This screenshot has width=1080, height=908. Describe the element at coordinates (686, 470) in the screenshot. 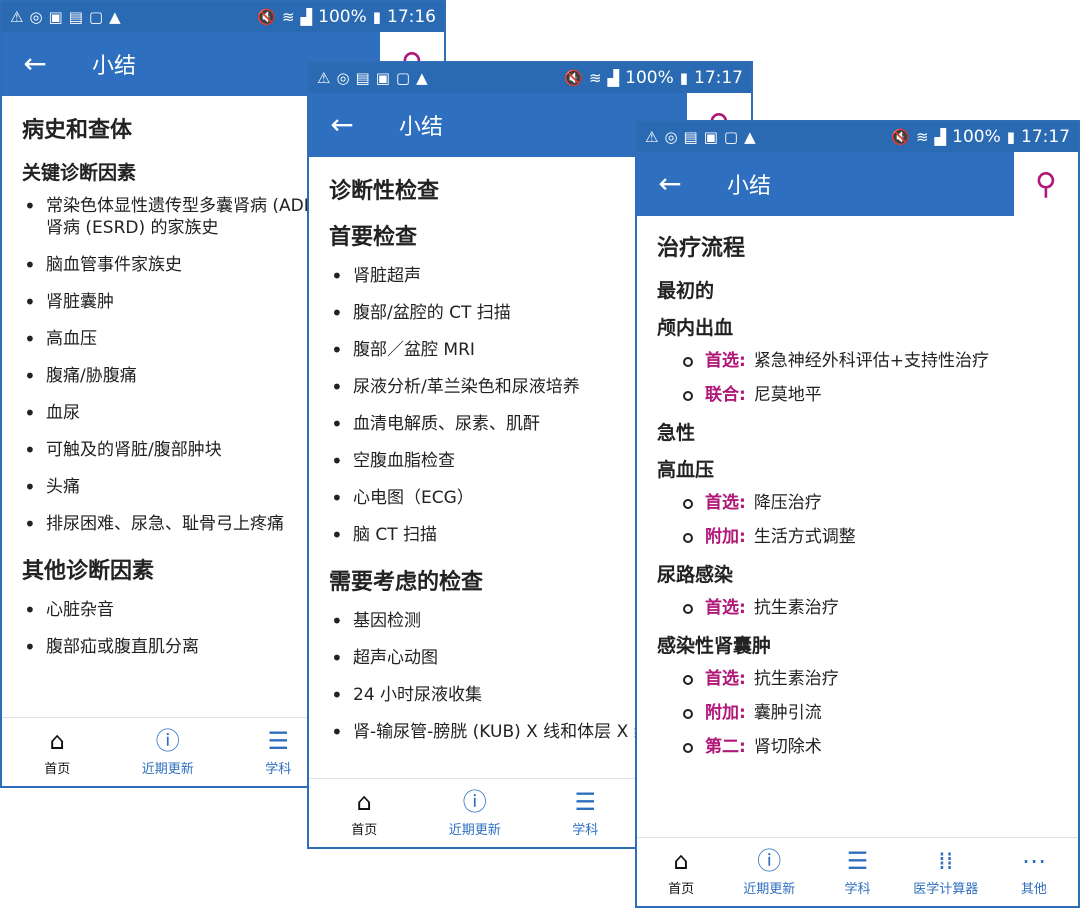

I see `condition-heading: 高血压` at that location.